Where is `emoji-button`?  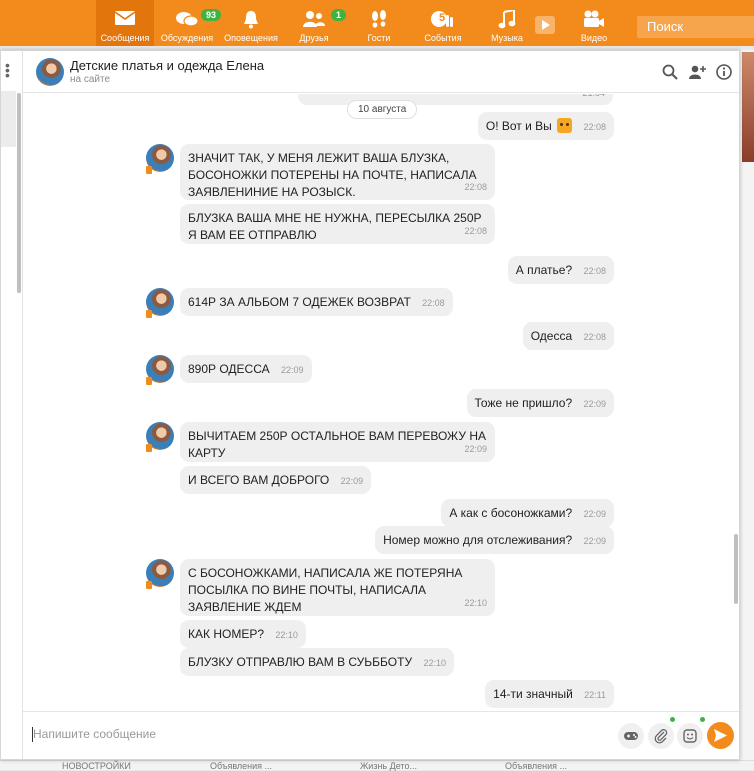 emoji-button is located at coordinates (690, 736).